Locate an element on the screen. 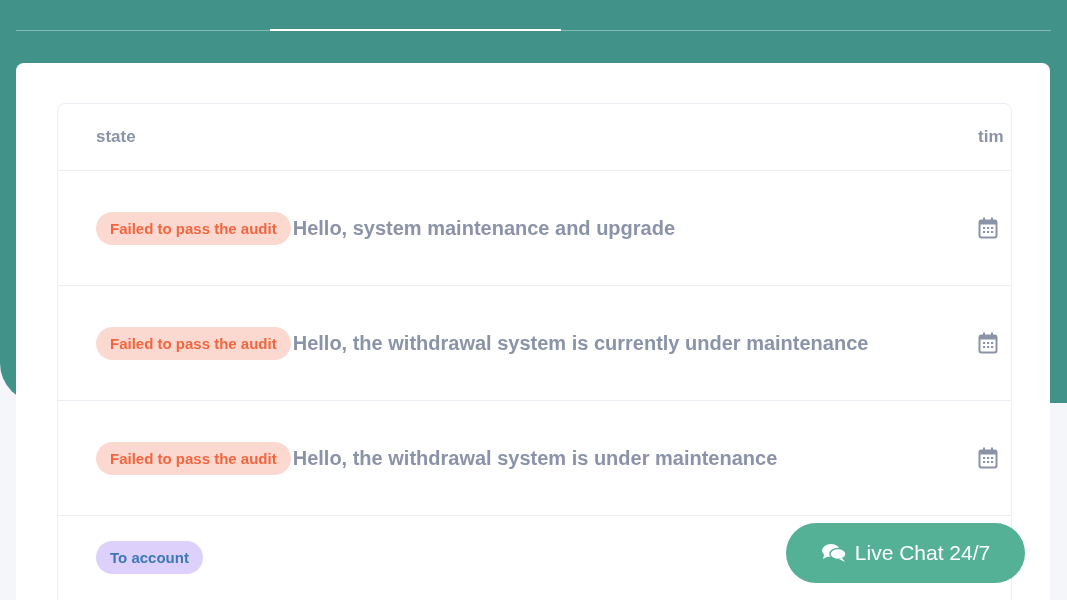  column-header: tim is located at coordinates (991, 137).